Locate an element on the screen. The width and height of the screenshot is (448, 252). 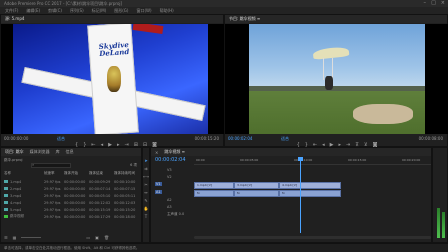
track-header-a1: A1 is located at coordinates (174, 194).